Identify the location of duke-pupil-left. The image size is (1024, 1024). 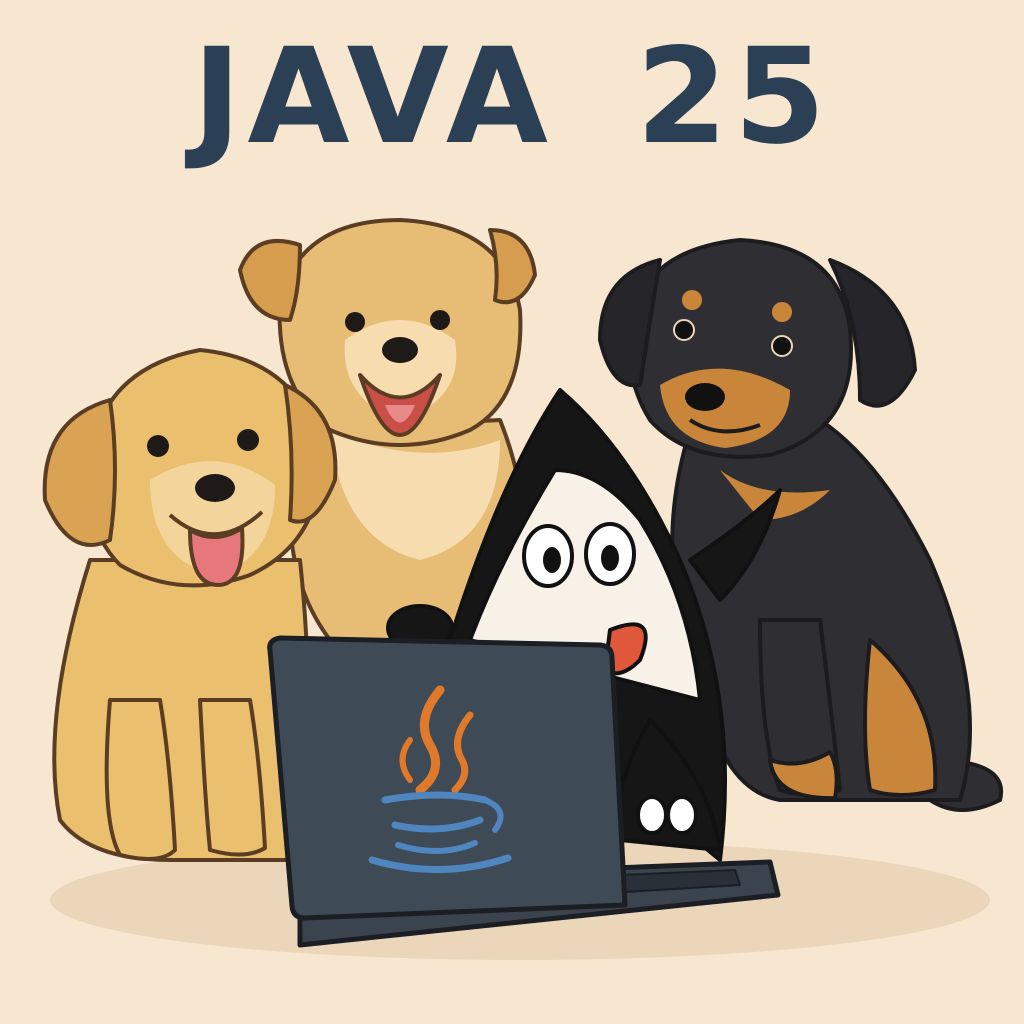
(552, 560).